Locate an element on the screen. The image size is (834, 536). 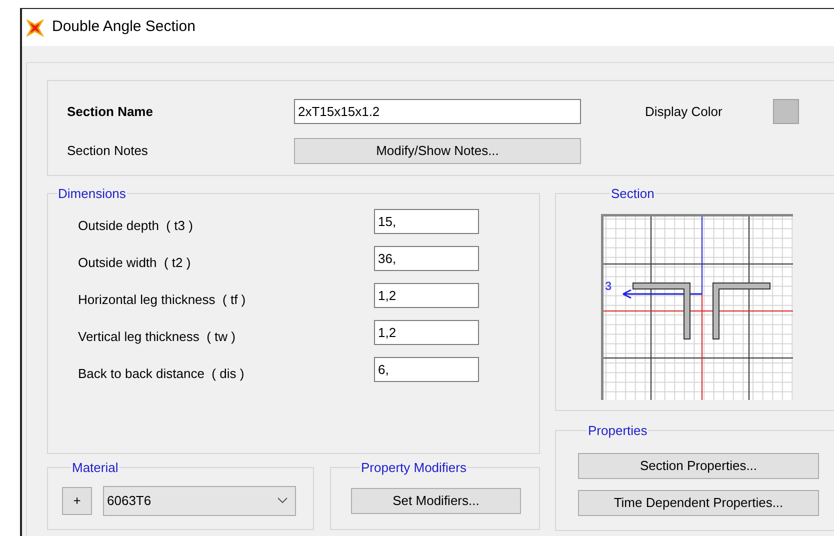
field-label: Back to back distance ( dis ) is located at coordinates (161, 374).